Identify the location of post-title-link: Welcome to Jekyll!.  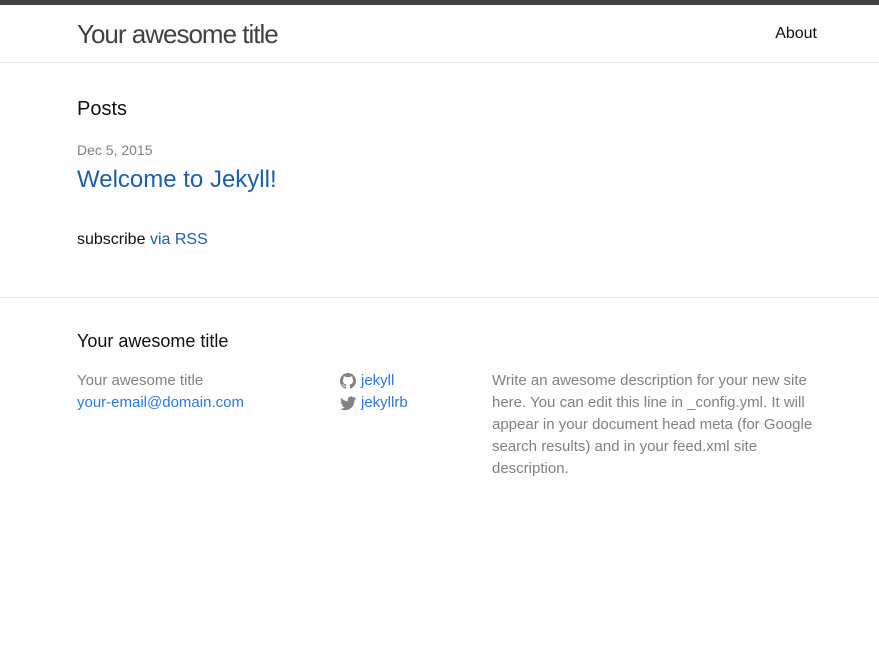
(177, 180).